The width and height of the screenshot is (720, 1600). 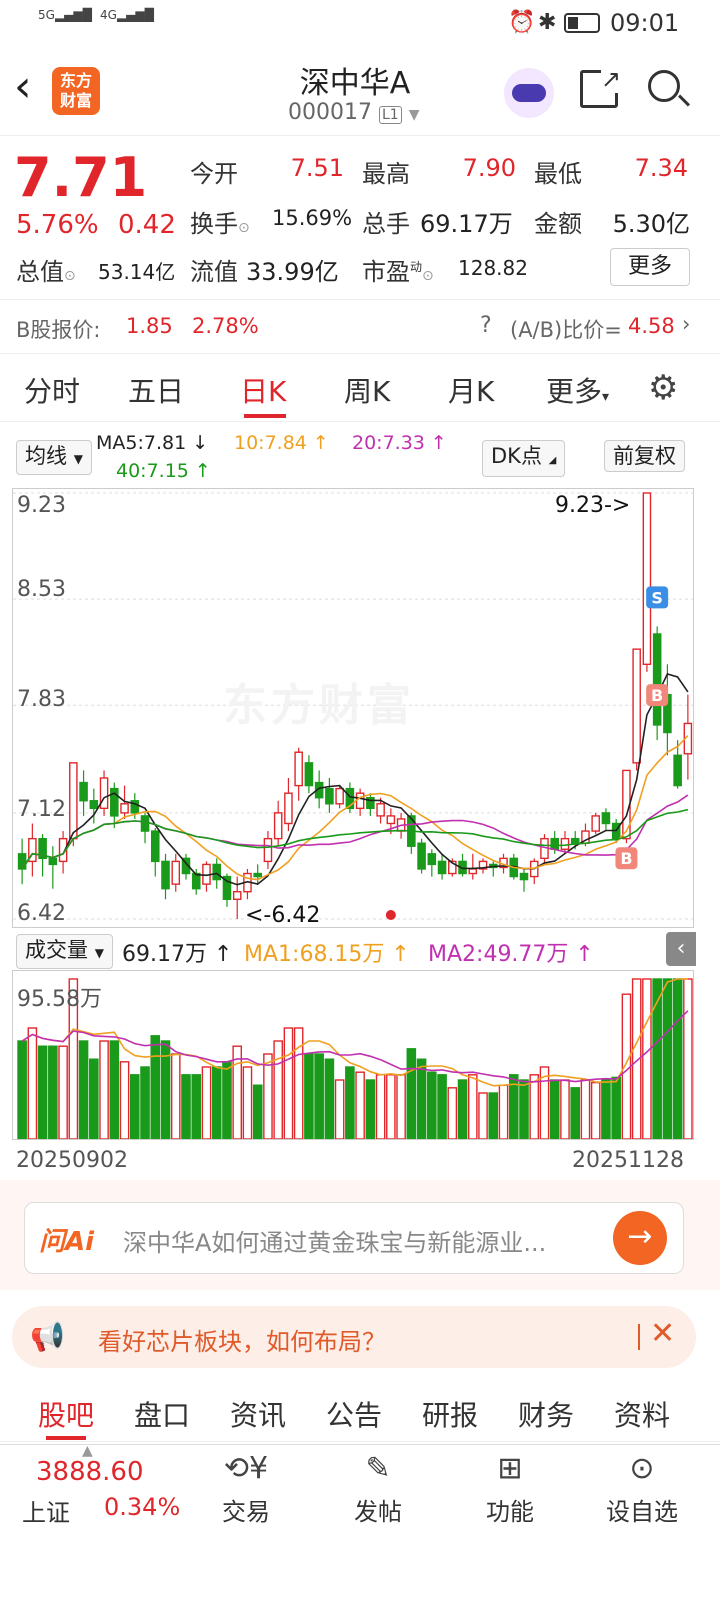 I want to click on ai-robot-icon, so click(x=529, y=93).